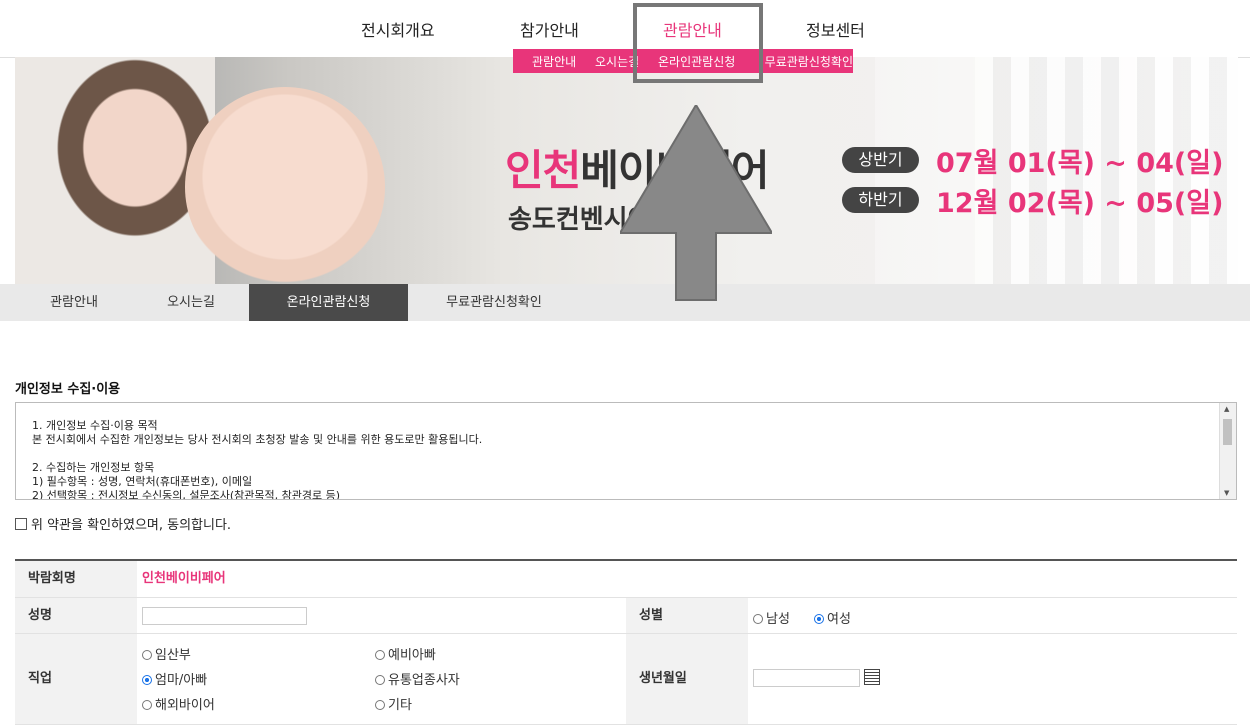  I want to click on terms-line: 2) 선택항목 : 전시정보 수신동의, 설문조사(참관목적, 참관경로 등), so click(186, 494).